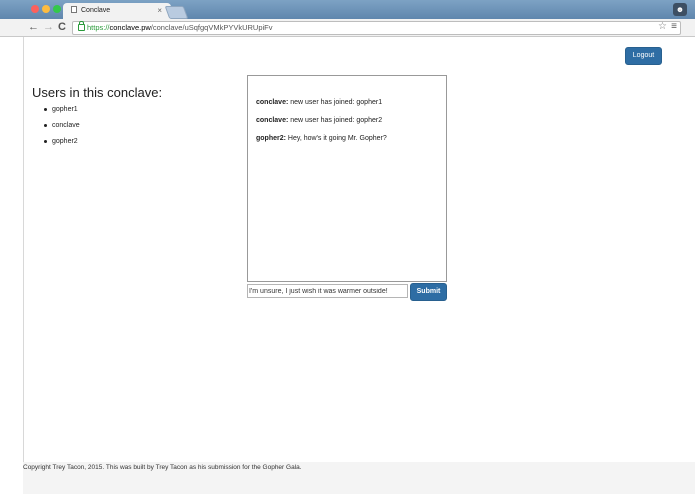  Describe the element at coordinates (428, 292) in the screenshot. I see `submit-button: Submit` at that location.